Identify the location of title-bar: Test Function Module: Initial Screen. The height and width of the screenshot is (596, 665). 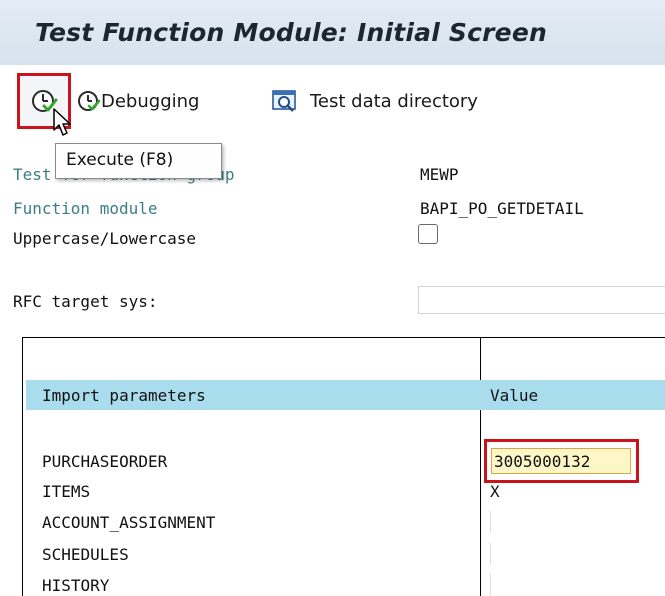
(332, 32).